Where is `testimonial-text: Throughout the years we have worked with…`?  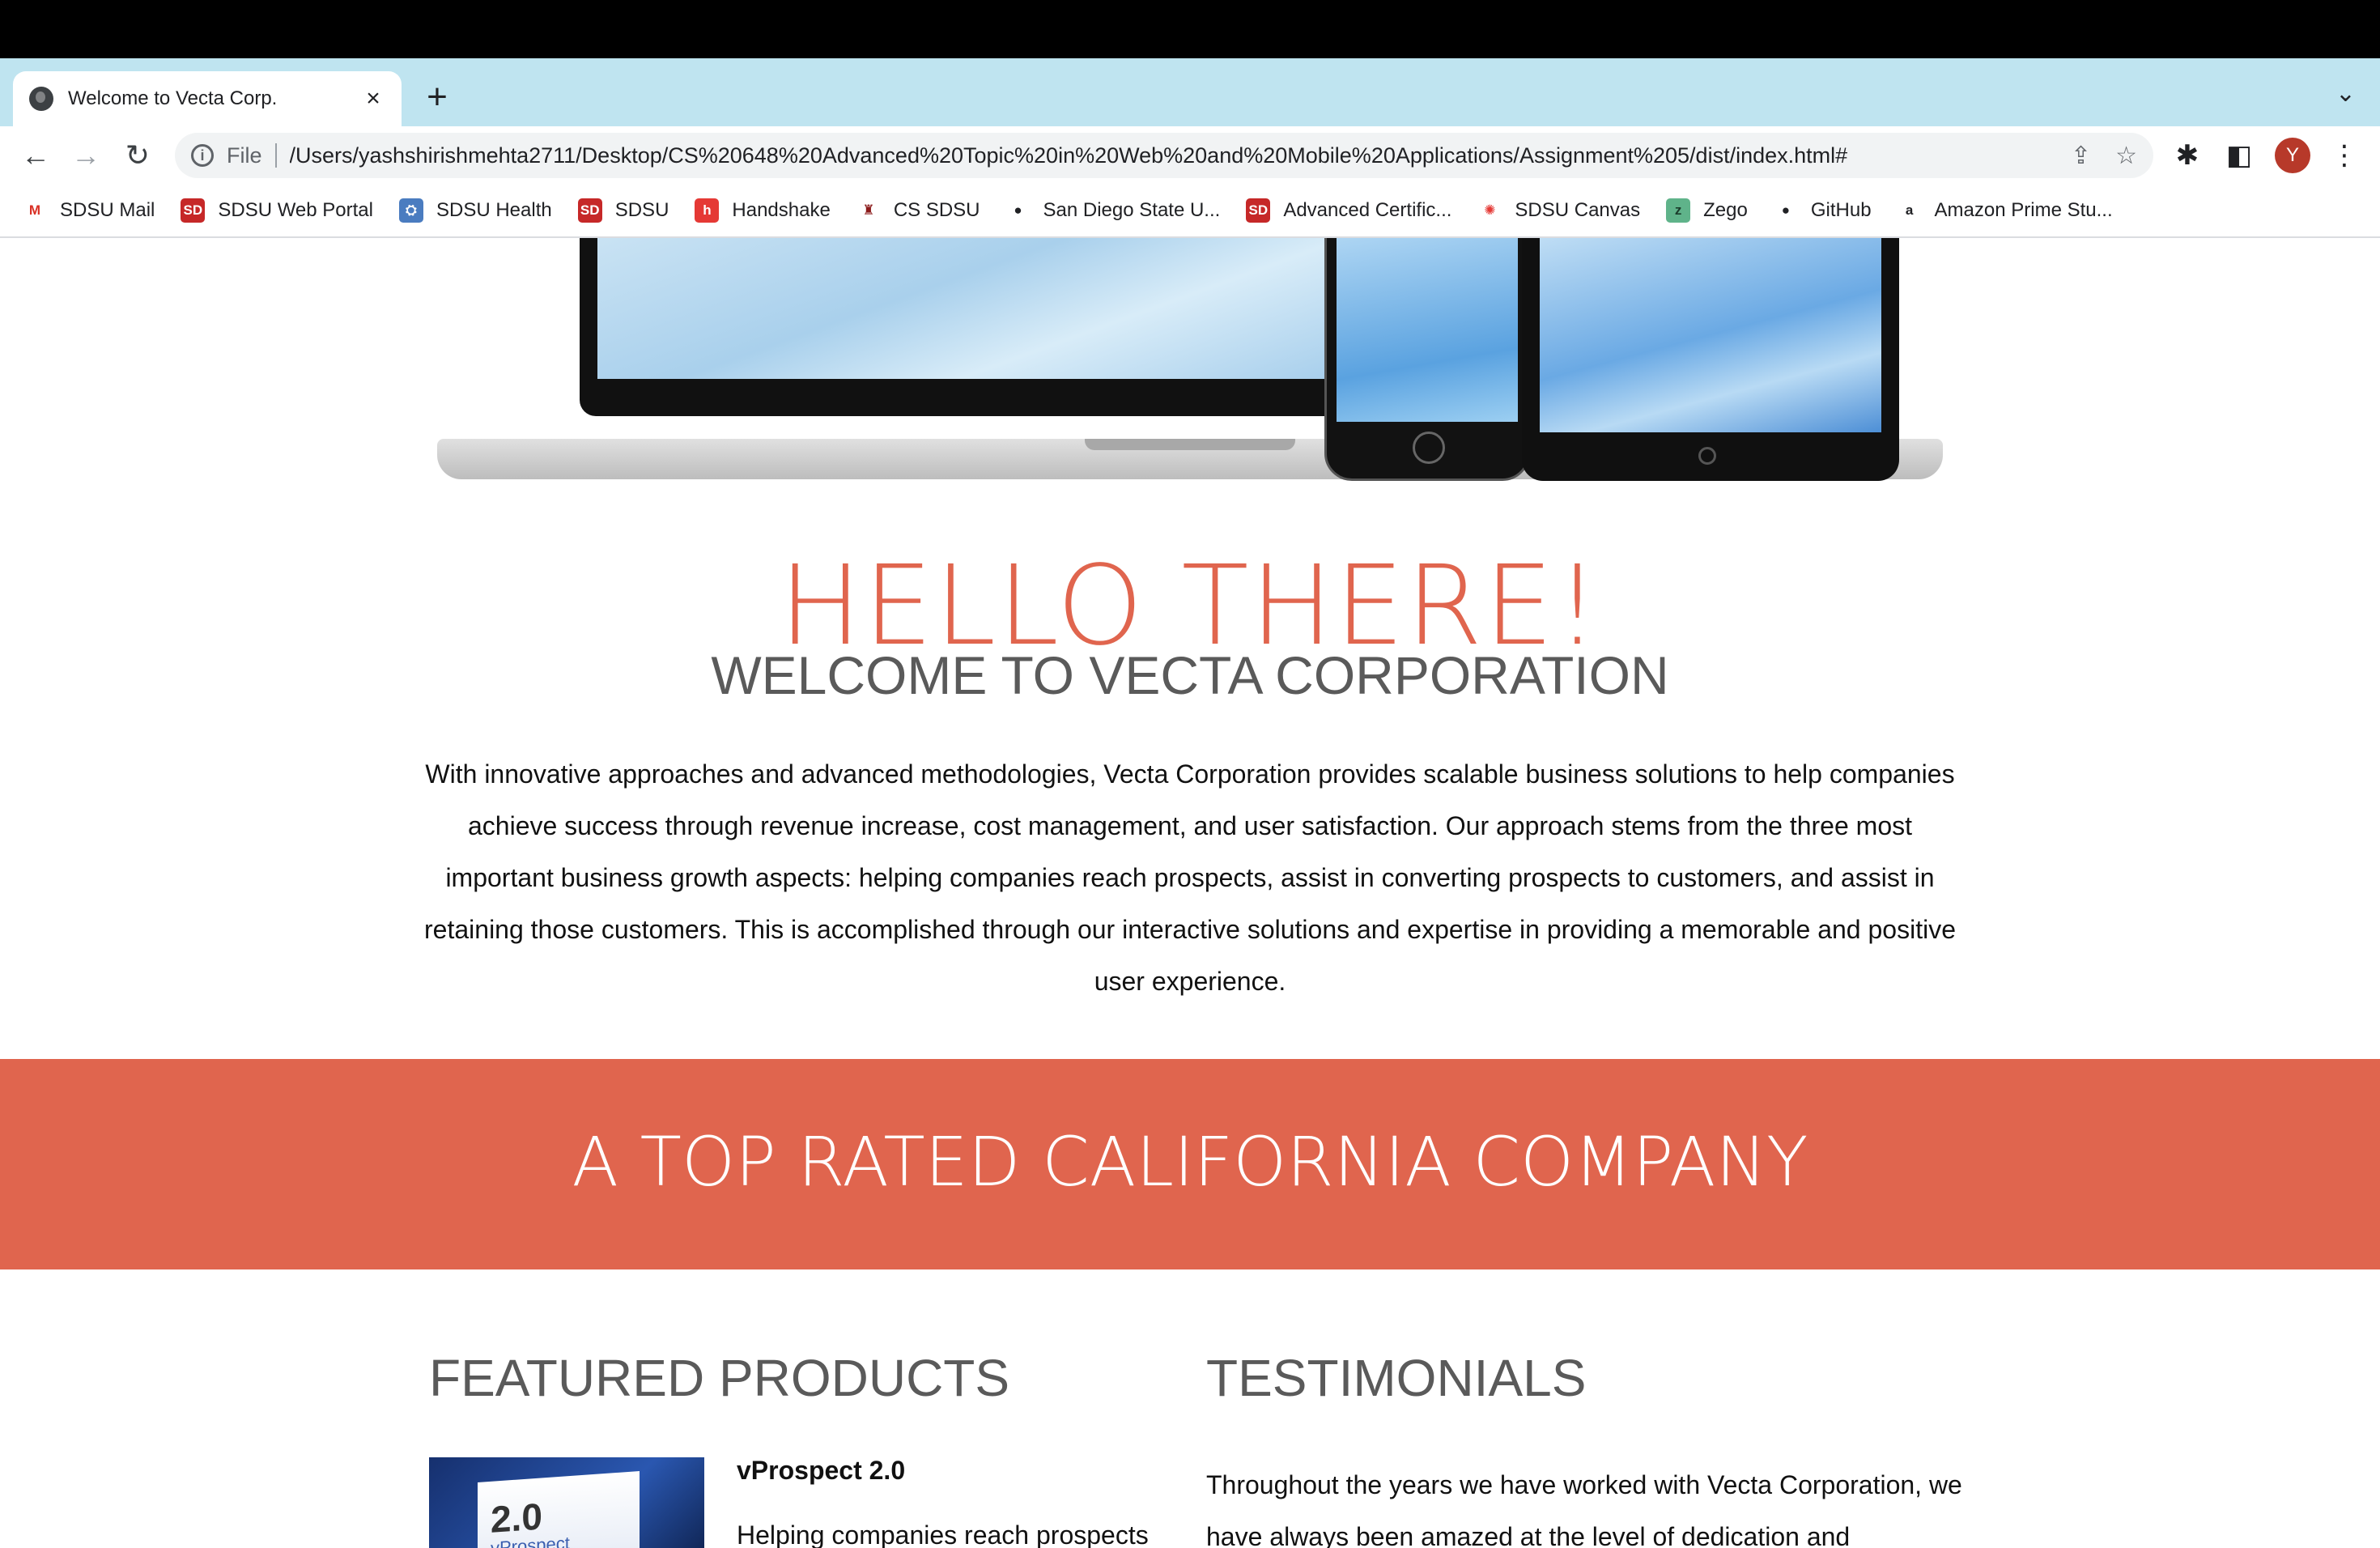 testimonial-text: Throughout the years we have worked with… is located at coordinates (1584, 1509).